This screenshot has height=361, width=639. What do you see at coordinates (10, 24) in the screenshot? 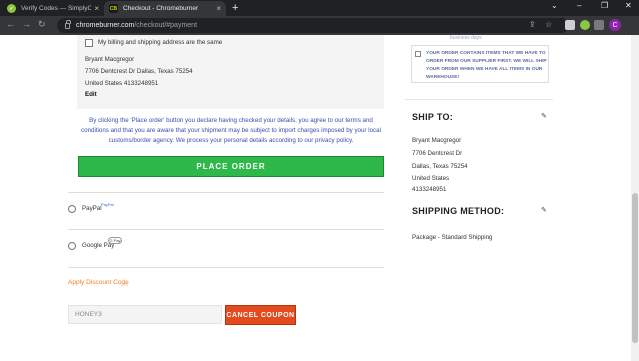
I see `back-icon: ←` at bounding box center [10, 24].